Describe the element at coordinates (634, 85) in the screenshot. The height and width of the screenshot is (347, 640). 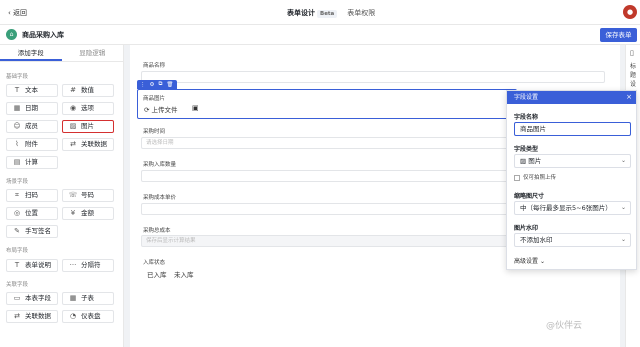
I see `rail-text-3: 设` at that location.